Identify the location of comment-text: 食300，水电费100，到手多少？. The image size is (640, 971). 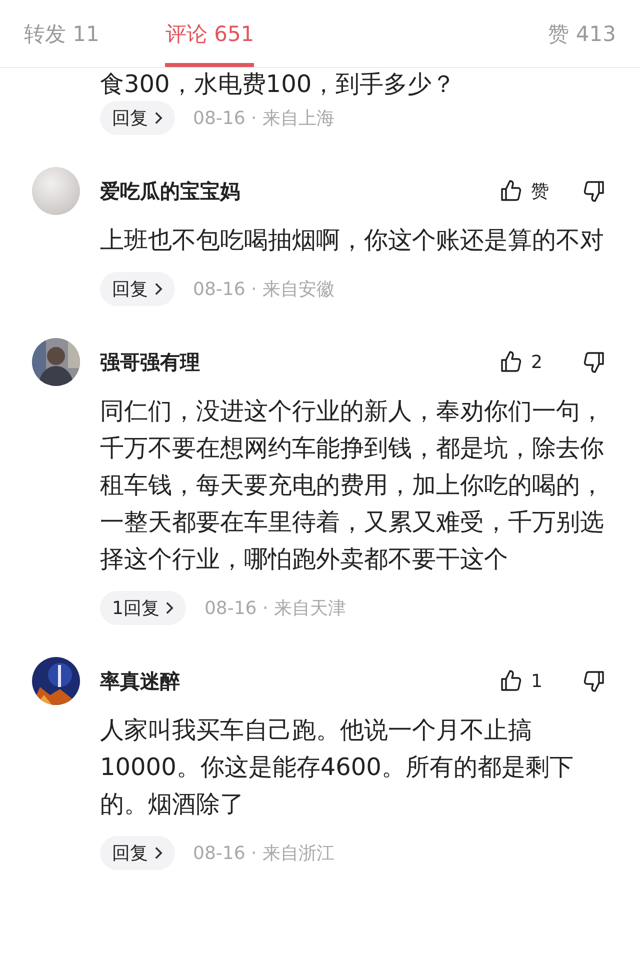
(278, 84).